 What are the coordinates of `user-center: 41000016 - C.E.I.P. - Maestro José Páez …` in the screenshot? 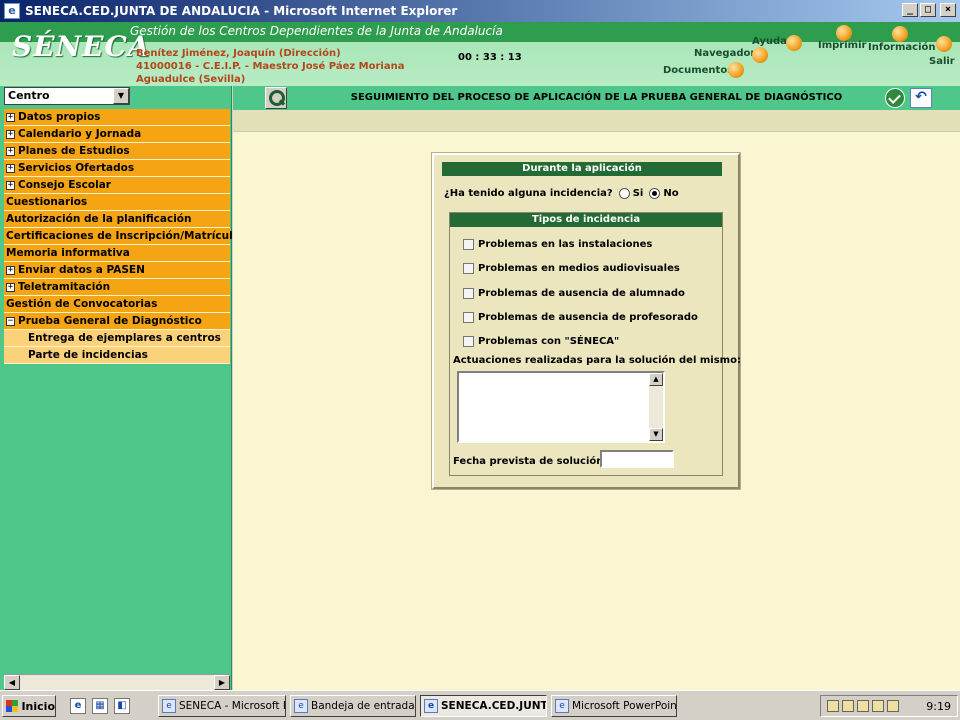 It's located at (270, 66).